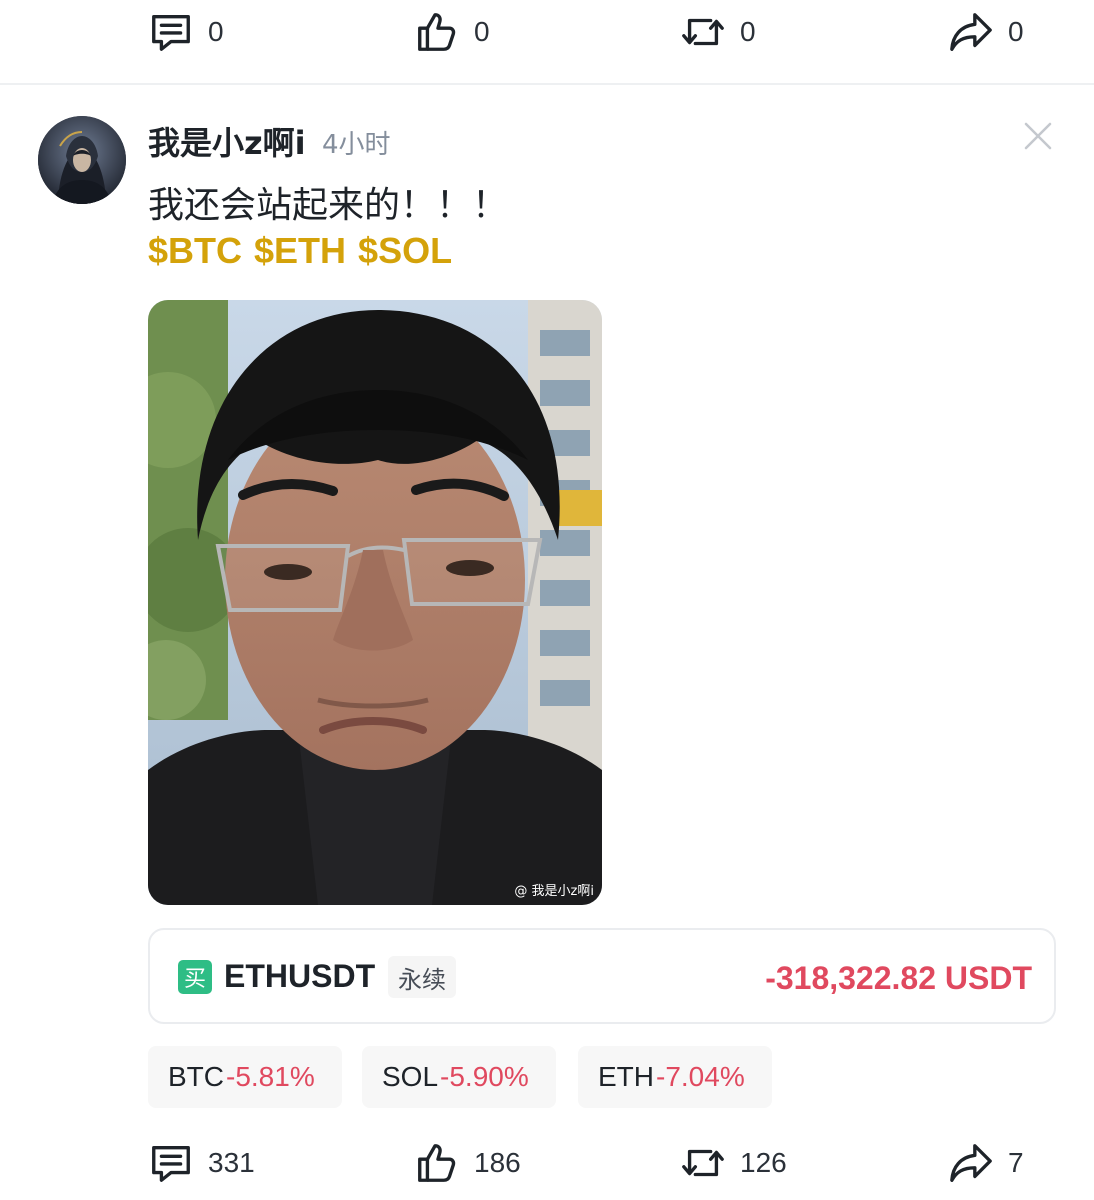 The width and height of the screenshot is (1094, 1200). Describe the element at coordinates (626, 1076) in the screenshot. I see `coin-symbol: ETH` at that location.